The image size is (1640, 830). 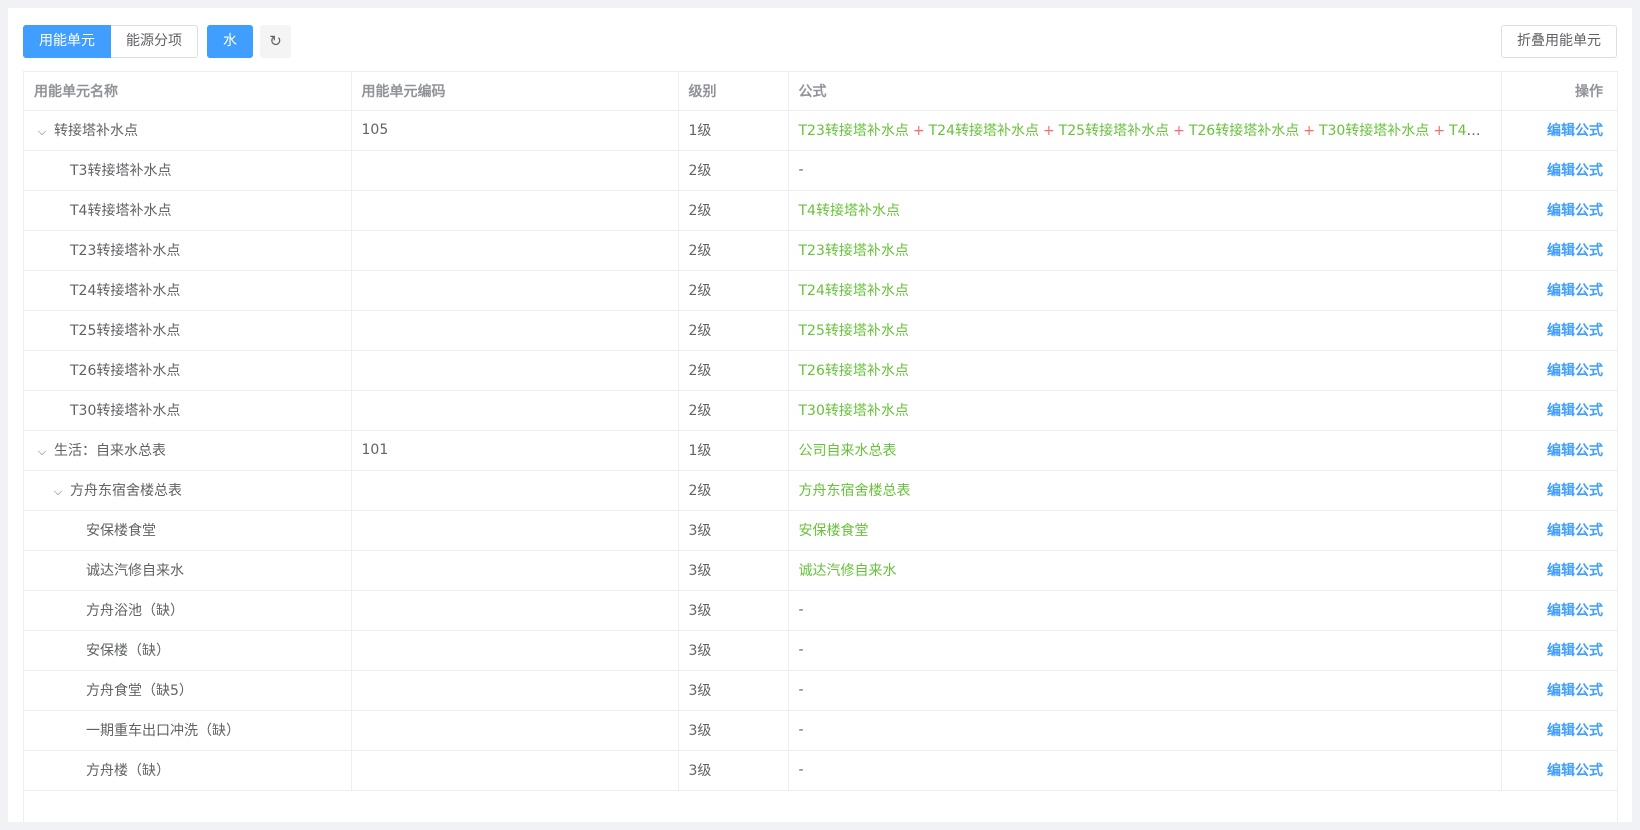 What do you see at coordinates (820, 410) in the screenshot?
I see `table-row: T30转接塔补水点 2级 T30转接塔补水点 编辑公式` at bounding box center [820, 410].